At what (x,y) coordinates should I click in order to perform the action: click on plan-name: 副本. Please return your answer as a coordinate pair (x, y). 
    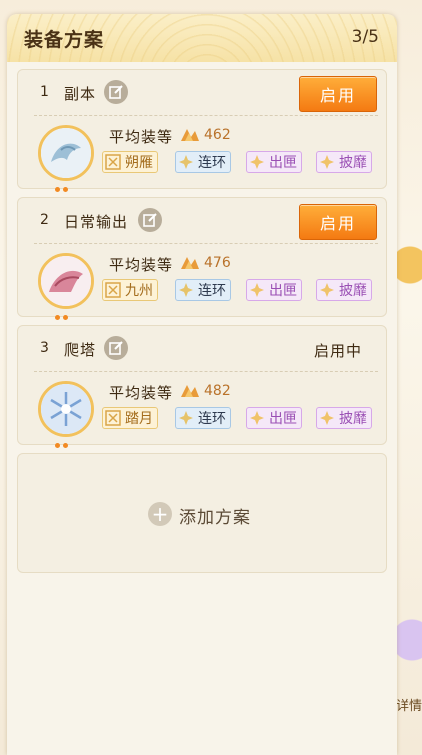
    Looking at the image, I should click on (80, 94).